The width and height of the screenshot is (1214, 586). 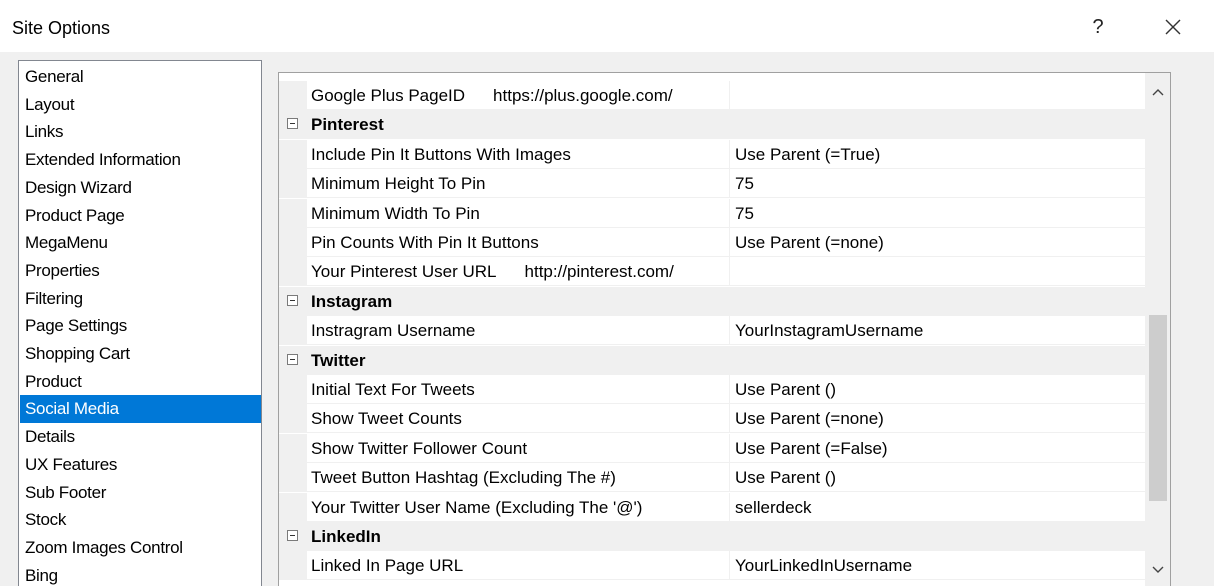 I want to click on property-value: Use Parent (=False), so click(x=935, y=448).